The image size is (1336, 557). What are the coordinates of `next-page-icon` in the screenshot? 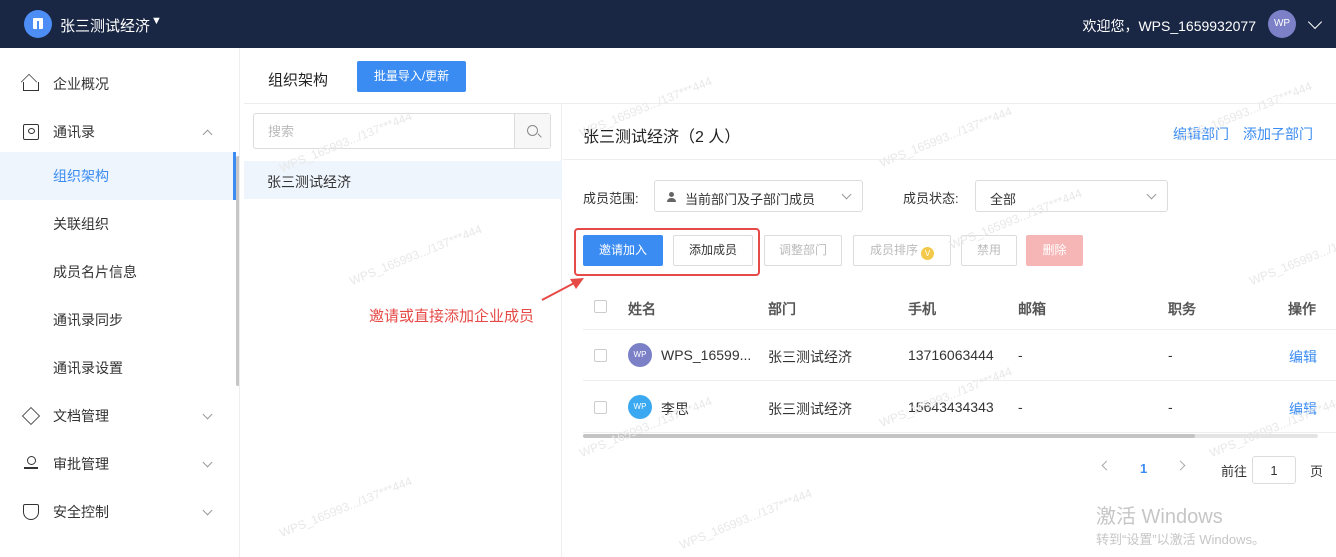 It's located at (1180, 465).